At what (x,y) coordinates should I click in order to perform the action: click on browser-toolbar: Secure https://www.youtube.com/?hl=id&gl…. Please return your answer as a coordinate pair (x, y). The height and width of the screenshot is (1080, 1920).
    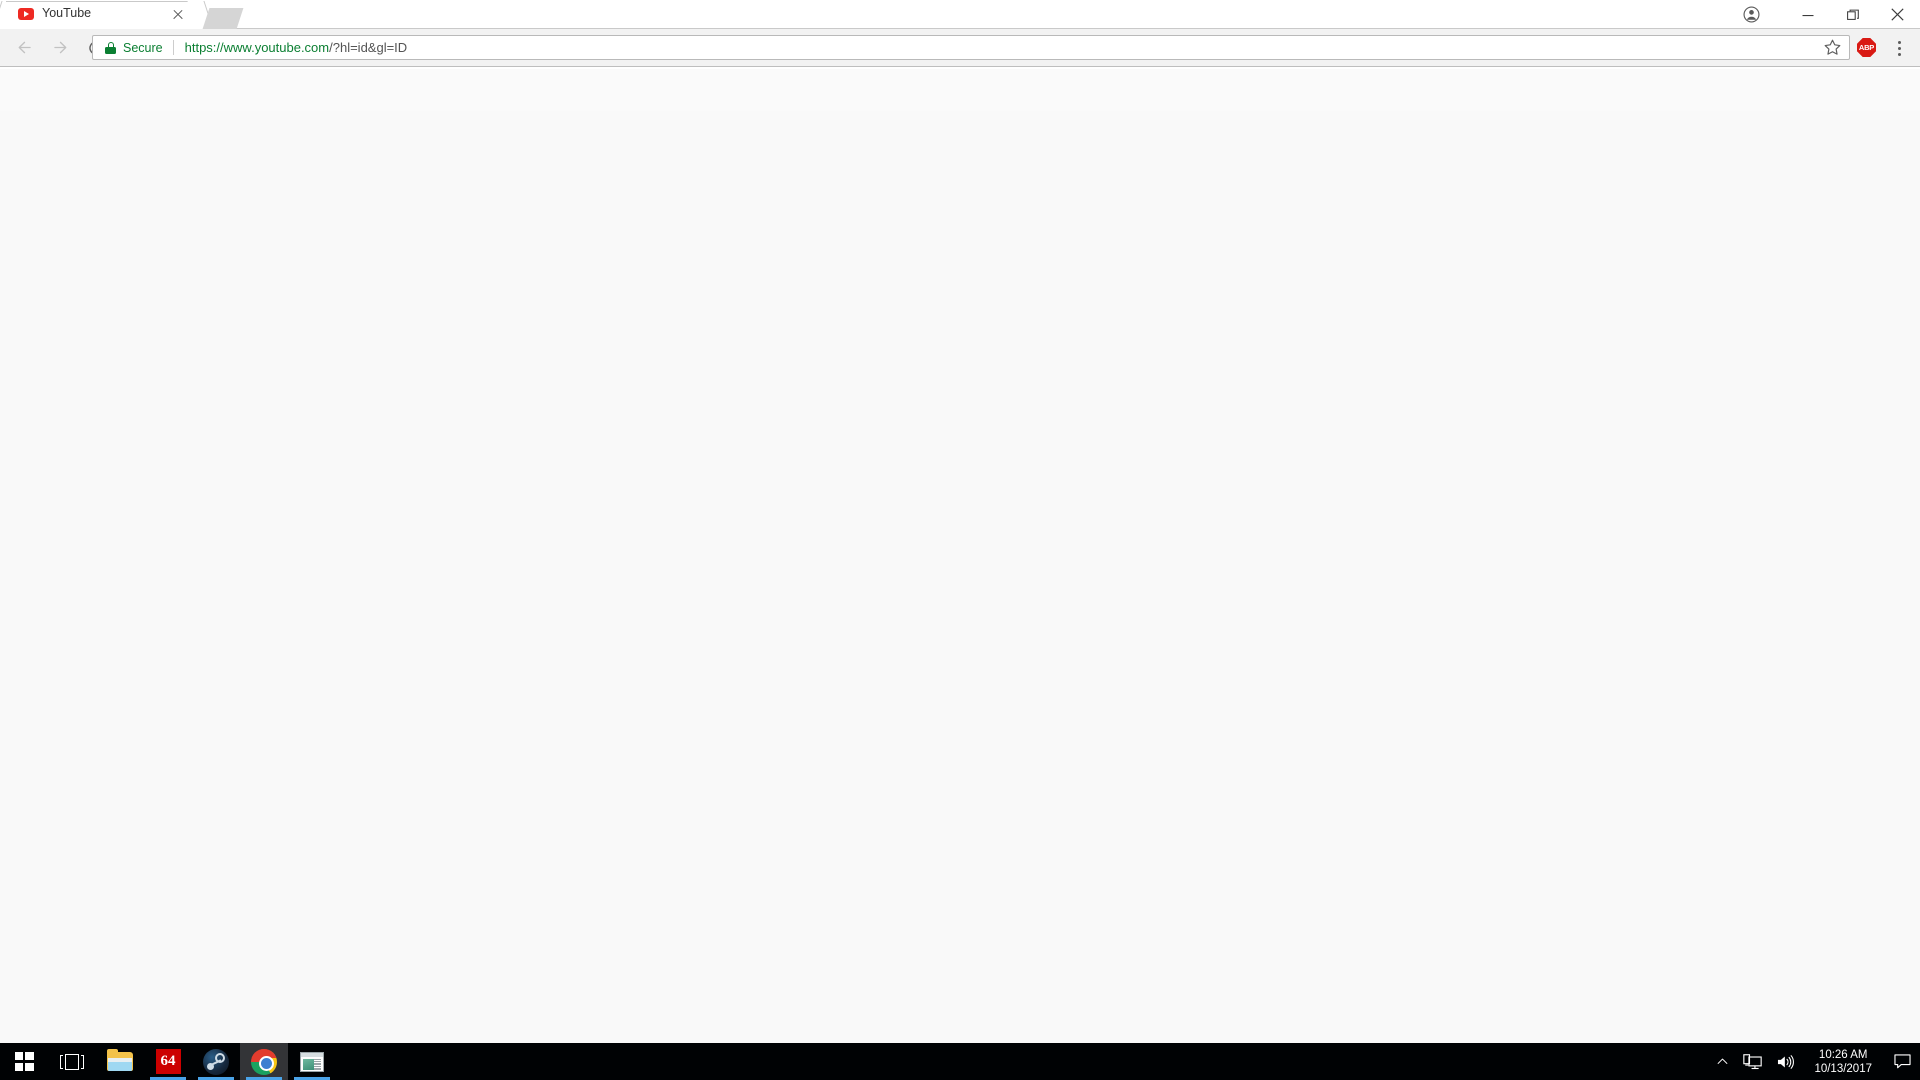
    Looking at the image, I should click on (960, 48).